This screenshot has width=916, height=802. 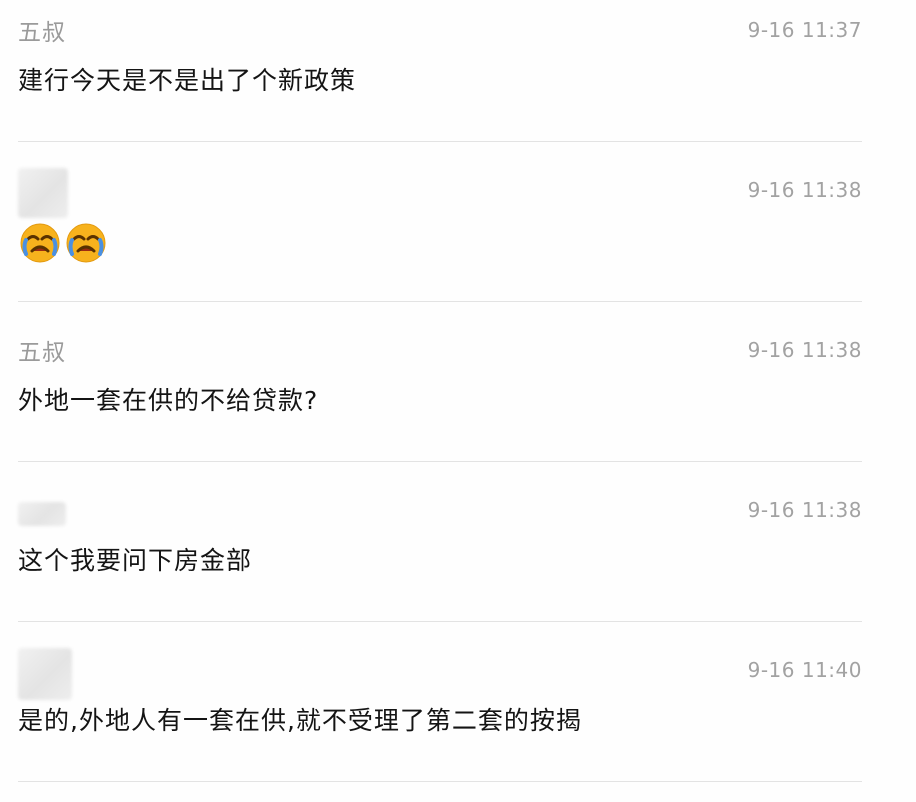 What do you see at coordinates (300, 720) in the screenshot?
I see `message-text: 是的,外地人有一套在供,就不受理了第二套的按揭` at bounding box center [300, 720].